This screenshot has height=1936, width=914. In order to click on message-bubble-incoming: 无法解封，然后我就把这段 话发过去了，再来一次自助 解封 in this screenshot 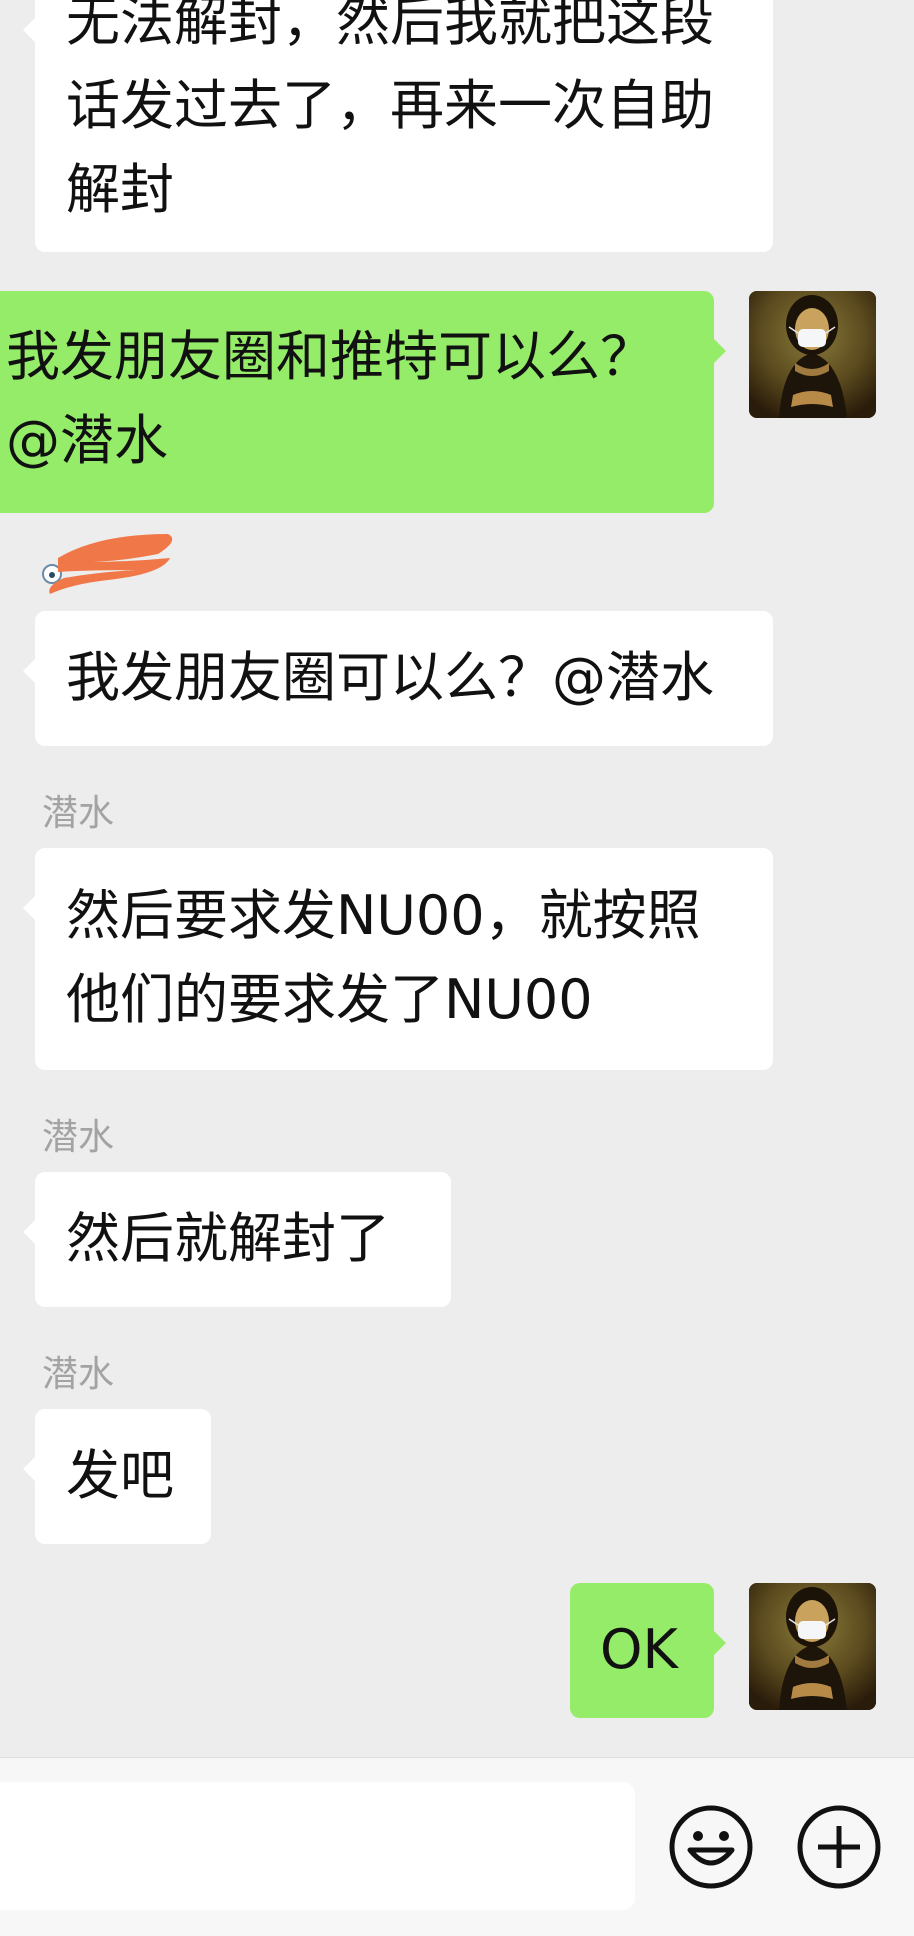, I will do `click(398, 126)`.